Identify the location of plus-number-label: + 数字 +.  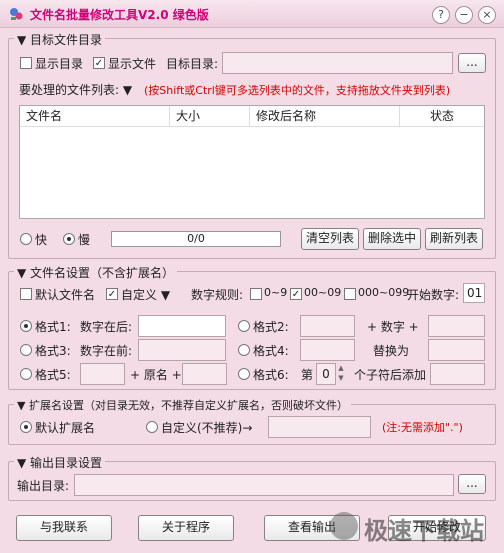
(393, 327).